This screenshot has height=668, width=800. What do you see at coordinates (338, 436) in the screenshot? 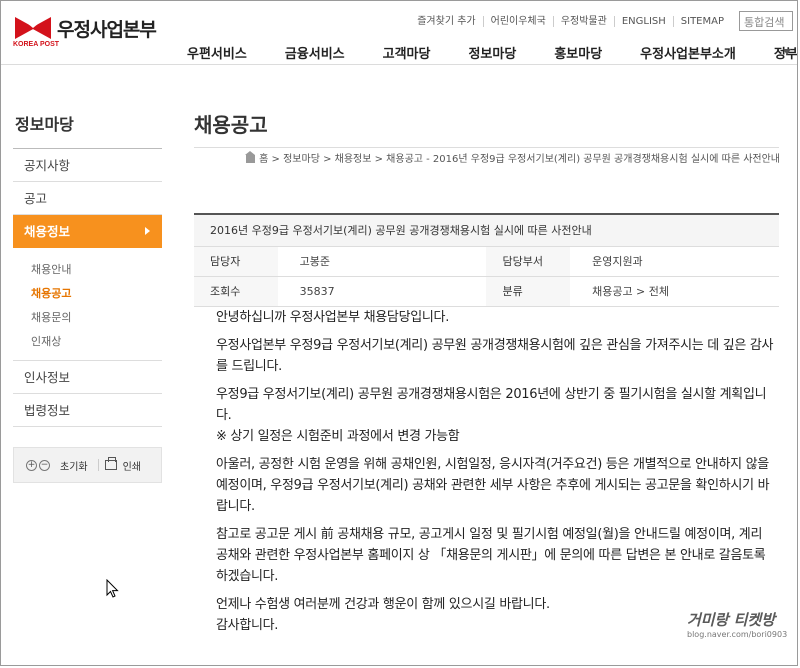
I see `body-note: ※ 상기 일정은 시험준비 과정에서 변경 가능함` at bounding box center [338, 436].